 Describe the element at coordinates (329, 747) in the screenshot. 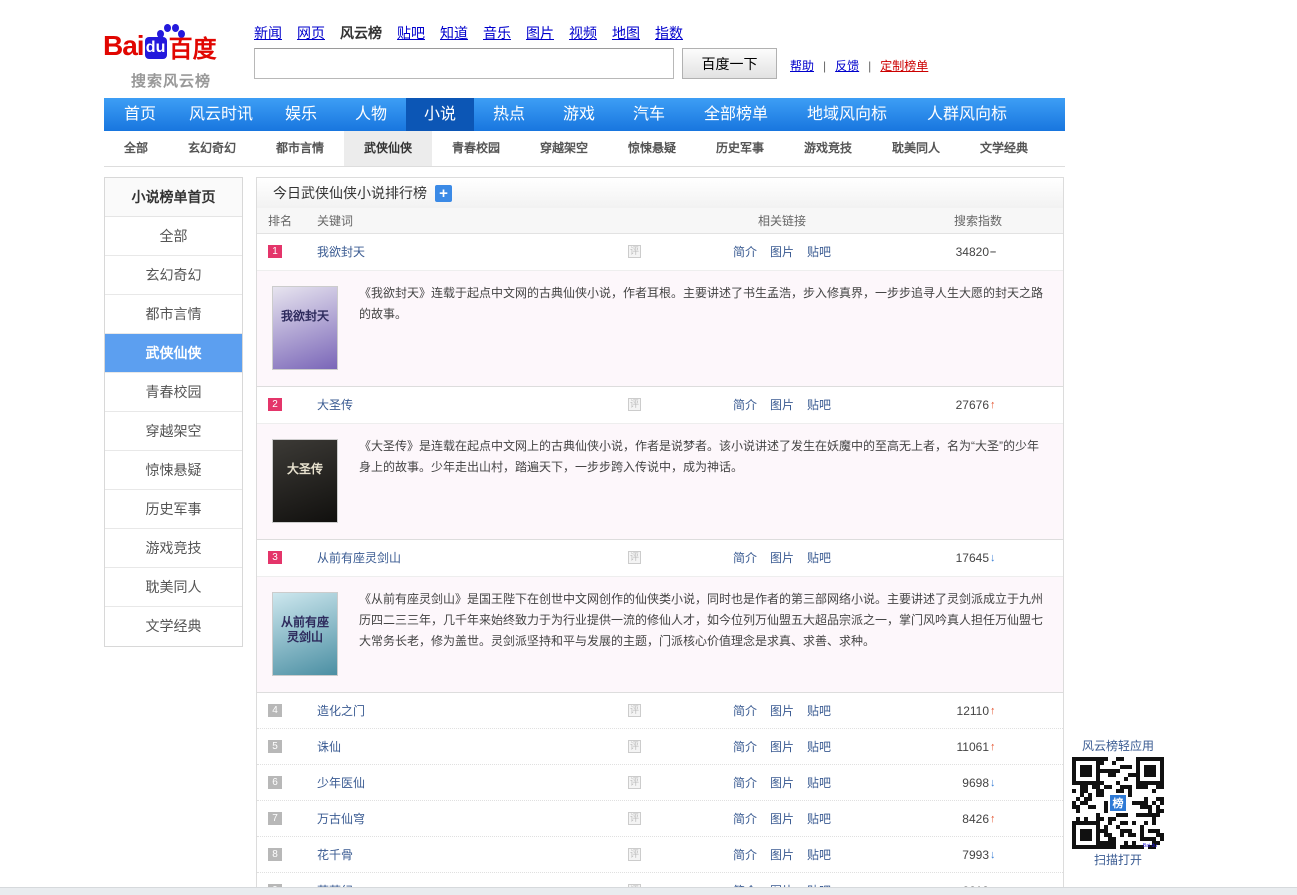

I see `keyword-link: 诛仙` at that location.